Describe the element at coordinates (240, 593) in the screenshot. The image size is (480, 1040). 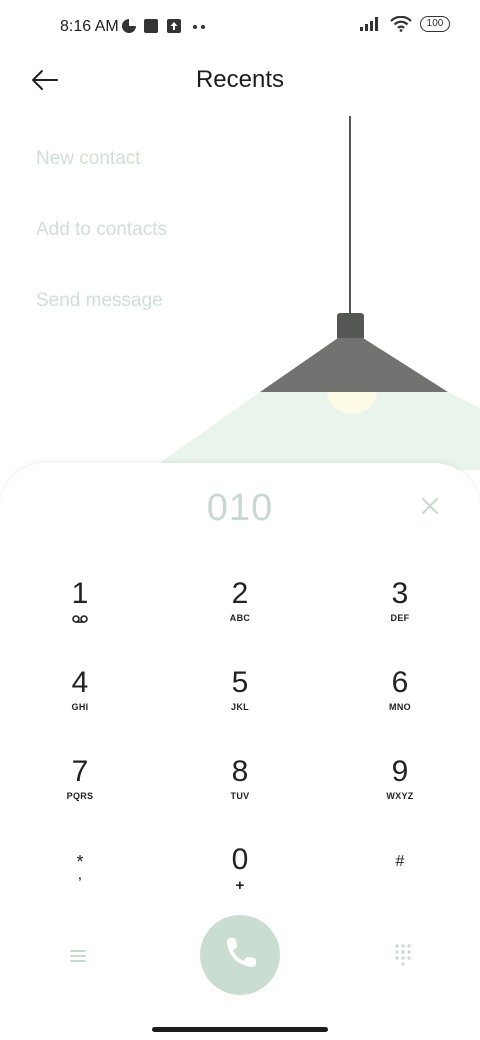
I see `key-digit: 2` at that location.